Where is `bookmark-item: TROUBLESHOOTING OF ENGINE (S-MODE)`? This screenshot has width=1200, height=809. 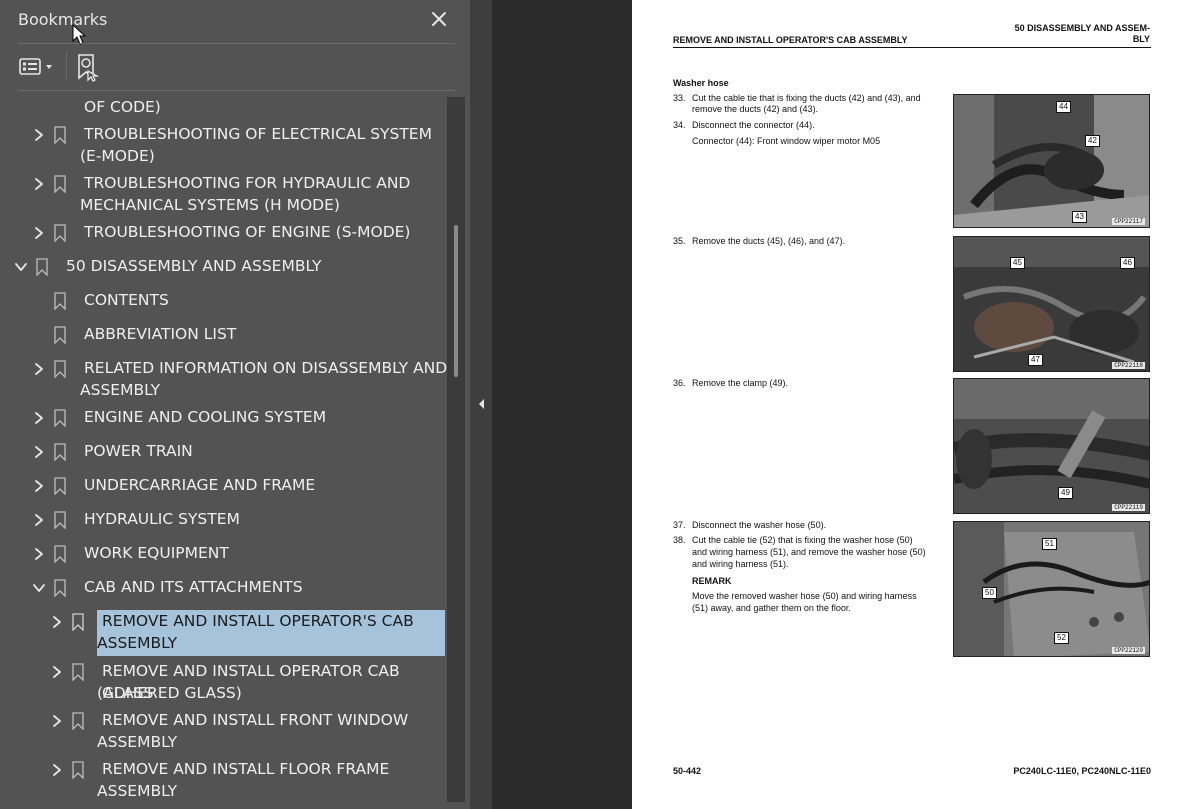
bookmark-item: TROUBLESHOOTING OF ENGINE (S-MODE) is located at coordinates (225, 234).